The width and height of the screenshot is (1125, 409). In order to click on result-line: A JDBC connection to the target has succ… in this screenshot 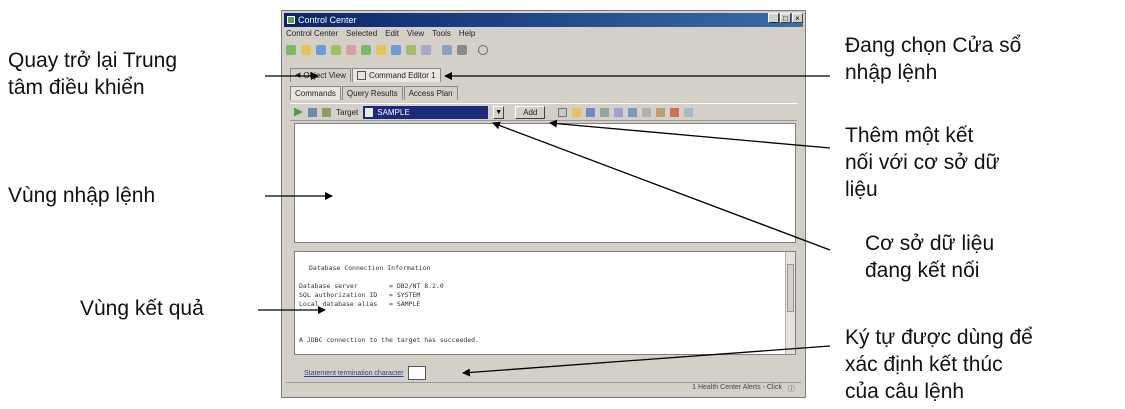, I will do `click(389, 340)`.